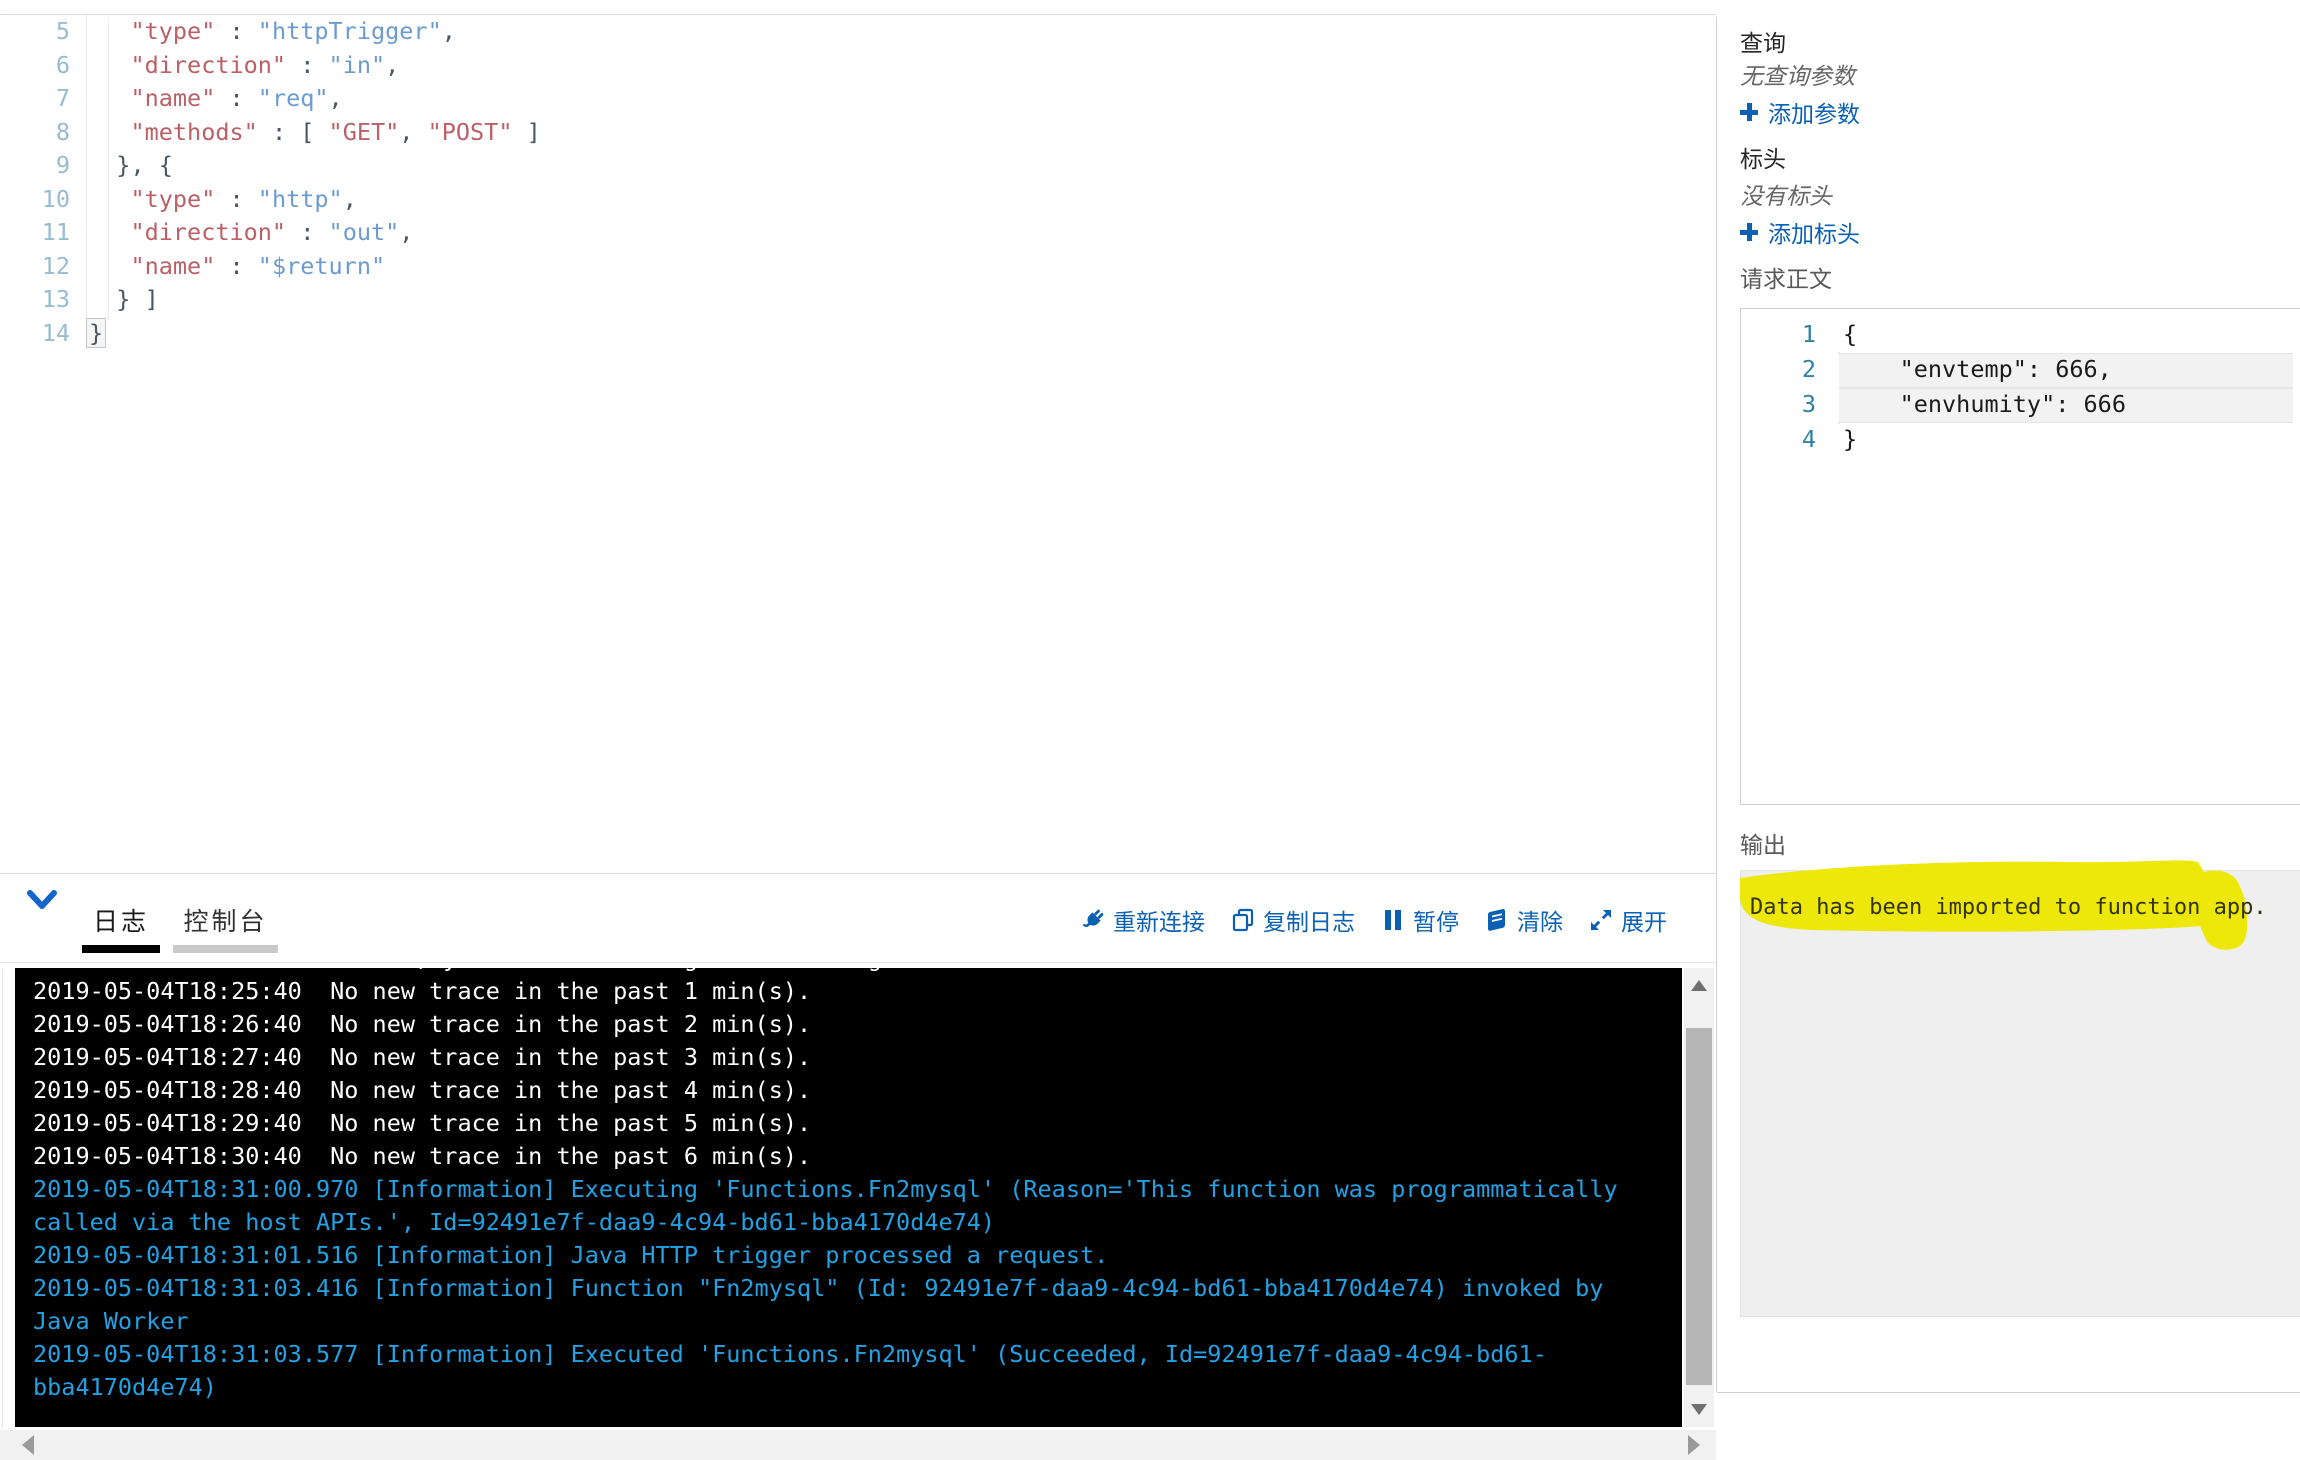 The height and width of the screenshot is (1460, 2300). What do you see at coordinates (1159, 922) in the screenshot?
I see `toolbar-button-label: 重新连接` at bounding box center [1159, 922].